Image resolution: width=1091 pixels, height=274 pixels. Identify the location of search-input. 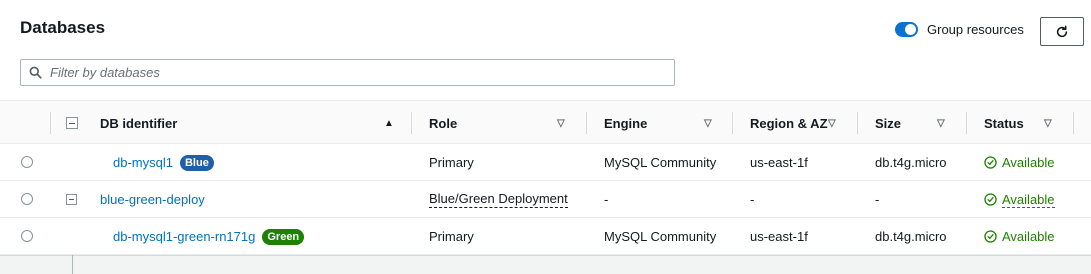
(350, 72).